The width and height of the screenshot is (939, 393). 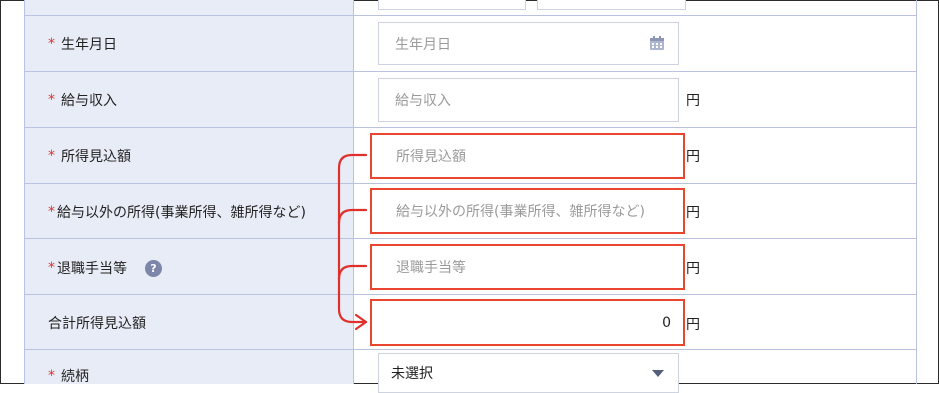 I want to click on arrow-line-main, so click(x=352, y=238).